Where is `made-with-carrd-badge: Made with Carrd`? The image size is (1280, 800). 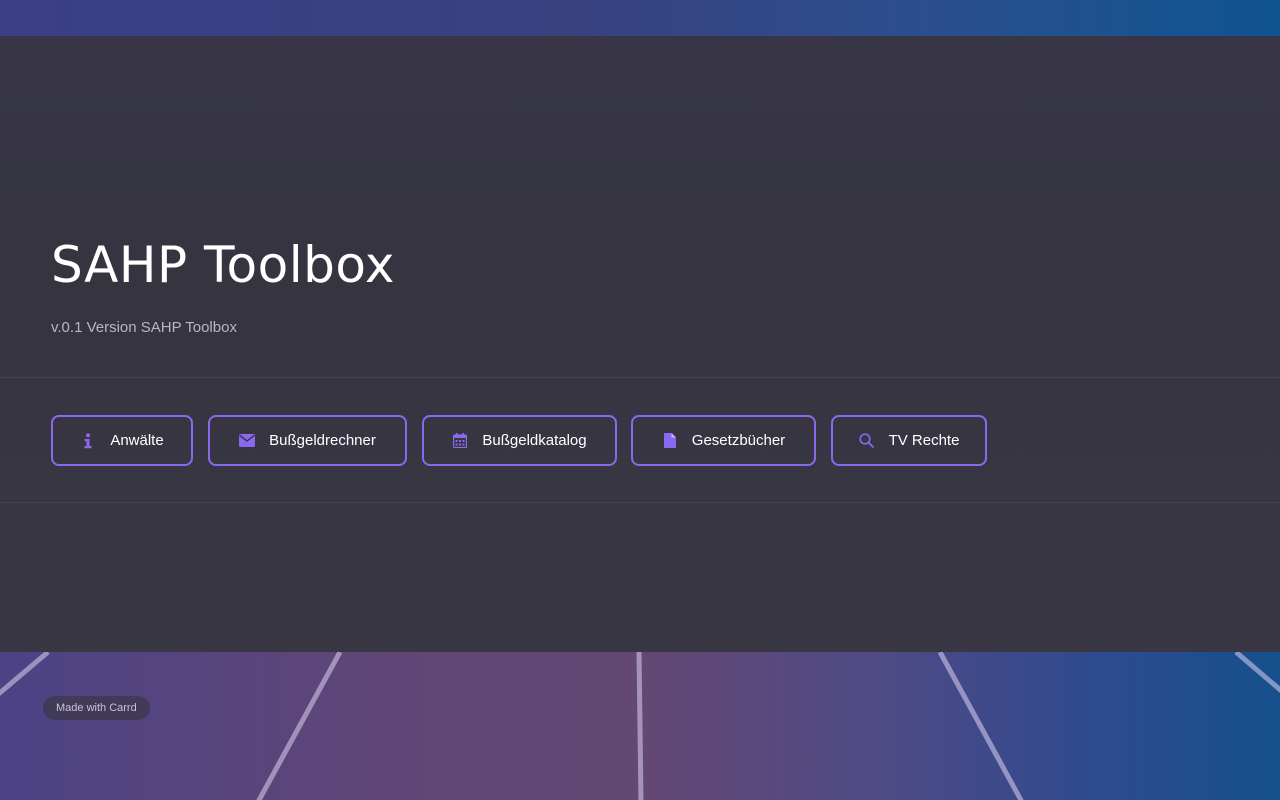
made-with-carrd-badge: Made with Carrd is located at coordinates (96, 708).